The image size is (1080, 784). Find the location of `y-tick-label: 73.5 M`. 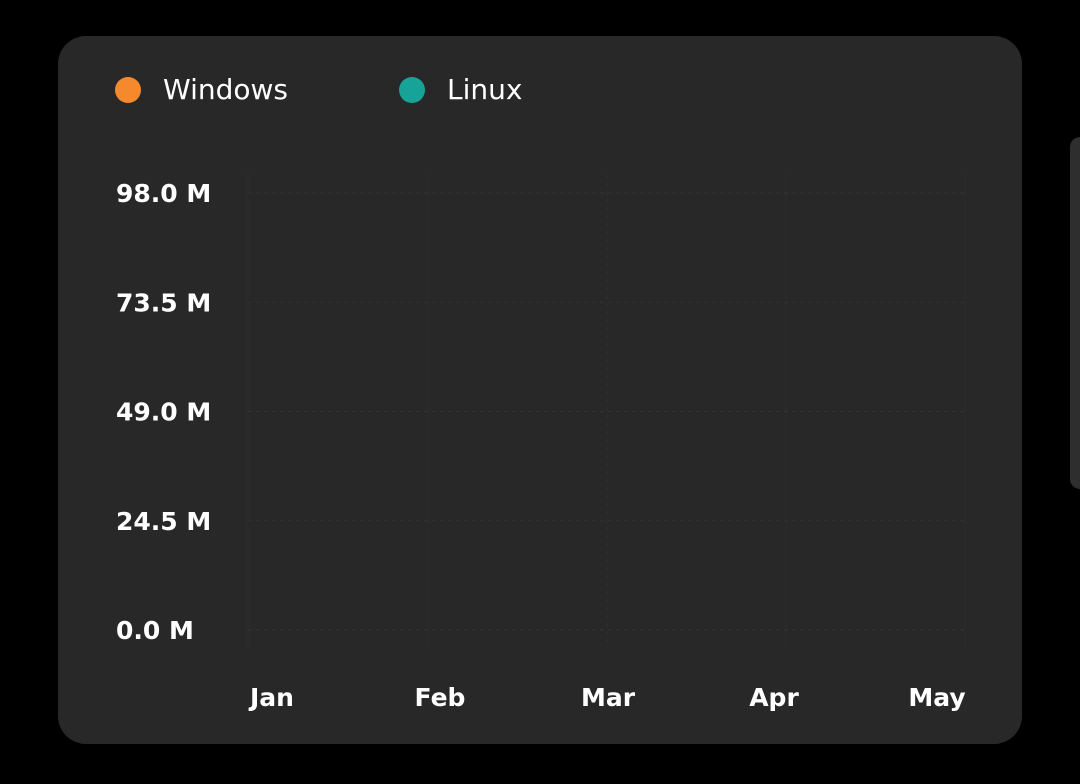

y-tick-label: 73.5 M is located at coordinates (163, 302).